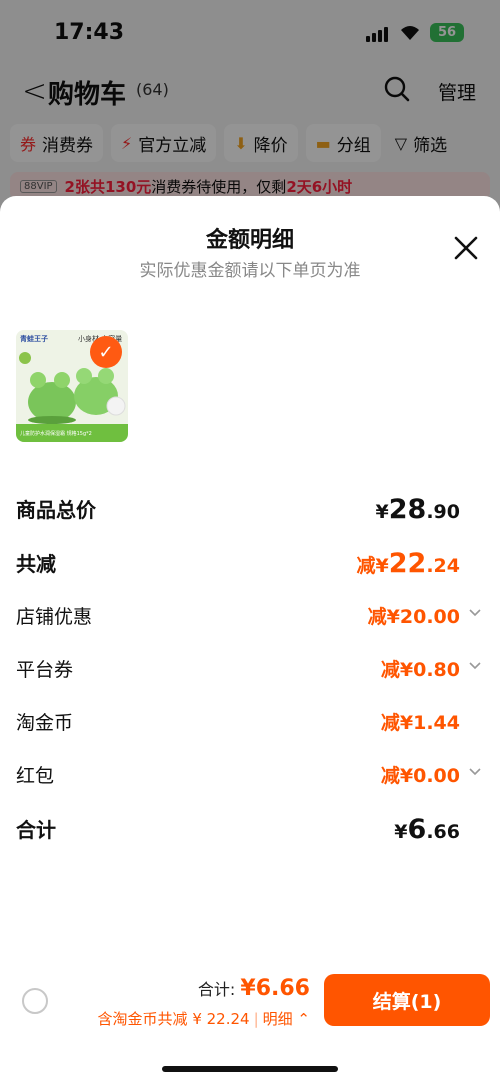  I want to click on sheet-title: 金额明细, so click(249, 240).